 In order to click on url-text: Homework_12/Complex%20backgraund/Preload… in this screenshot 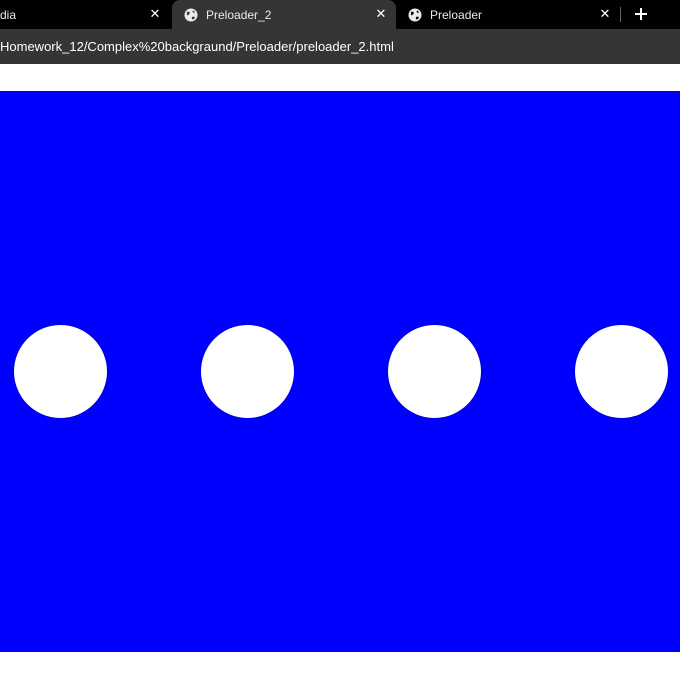, I will do `click(197, 46)`.